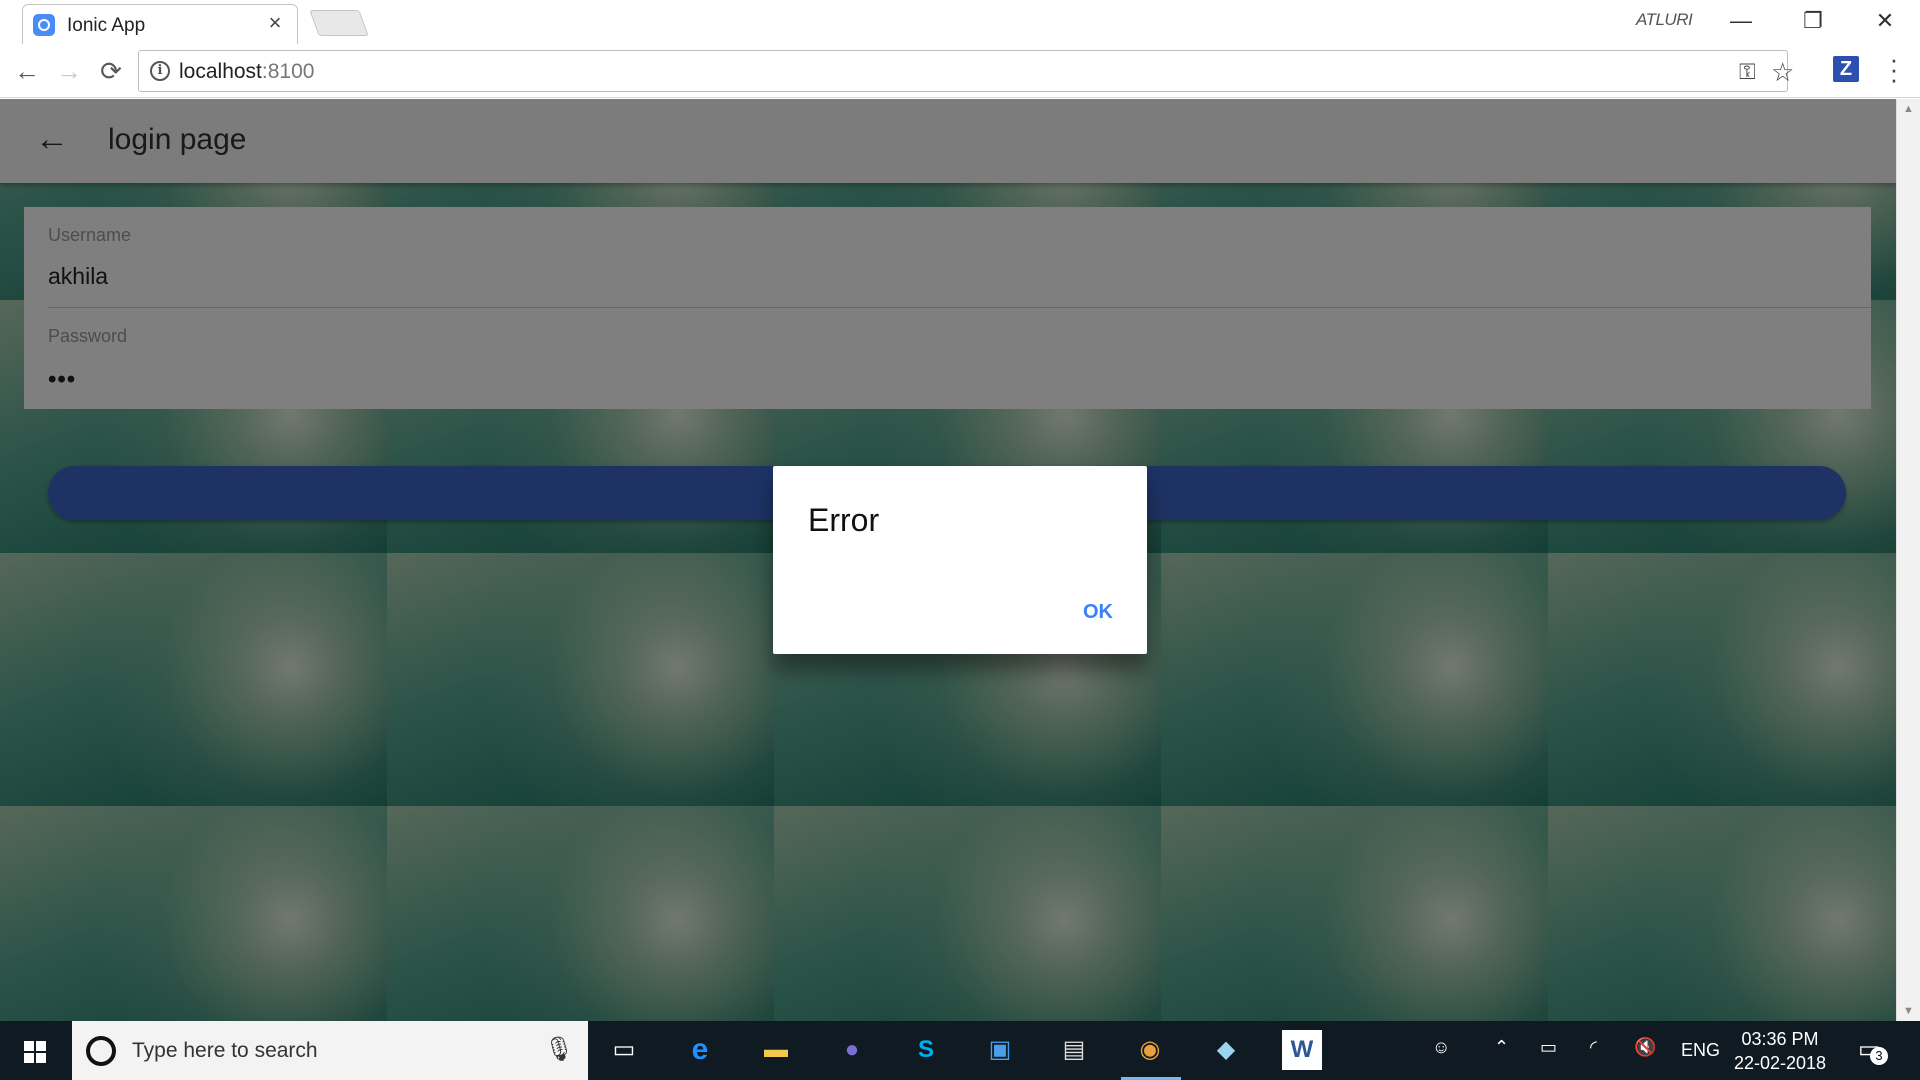 The width and height of the screenshot is (1920, 1080). I want to click on browser-tab-ionic-app: Ionic App ×, so click(160, 24).